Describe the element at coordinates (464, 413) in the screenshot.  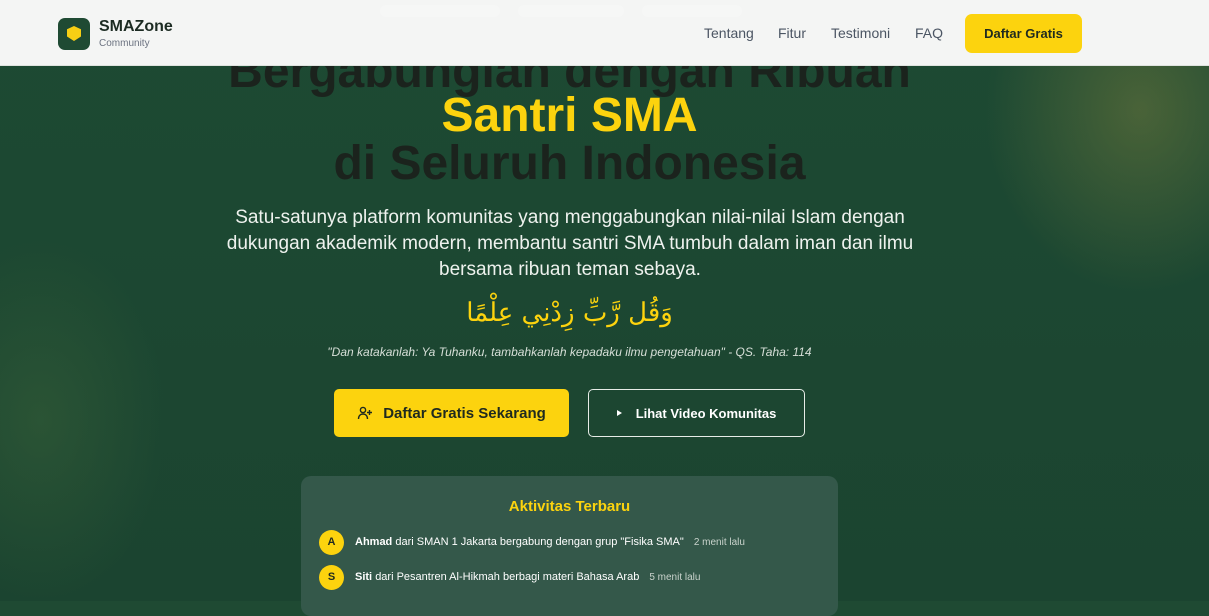
I see `register-now-label: Daftar Gratis Sekarang` at that location.